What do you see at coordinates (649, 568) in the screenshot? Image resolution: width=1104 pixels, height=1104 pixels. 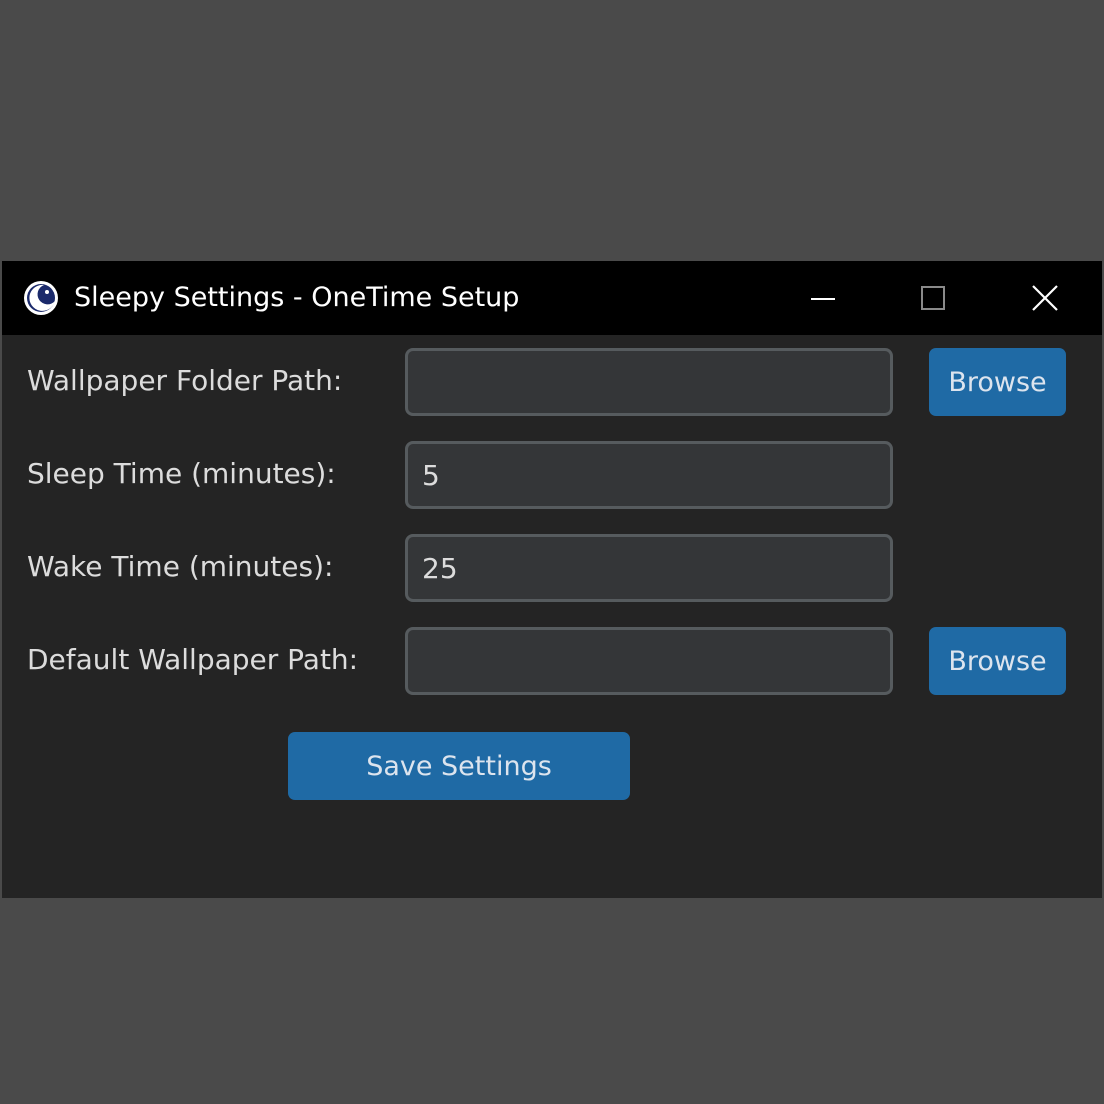 I see `wake-time-input` at bounding box center [649, 568].